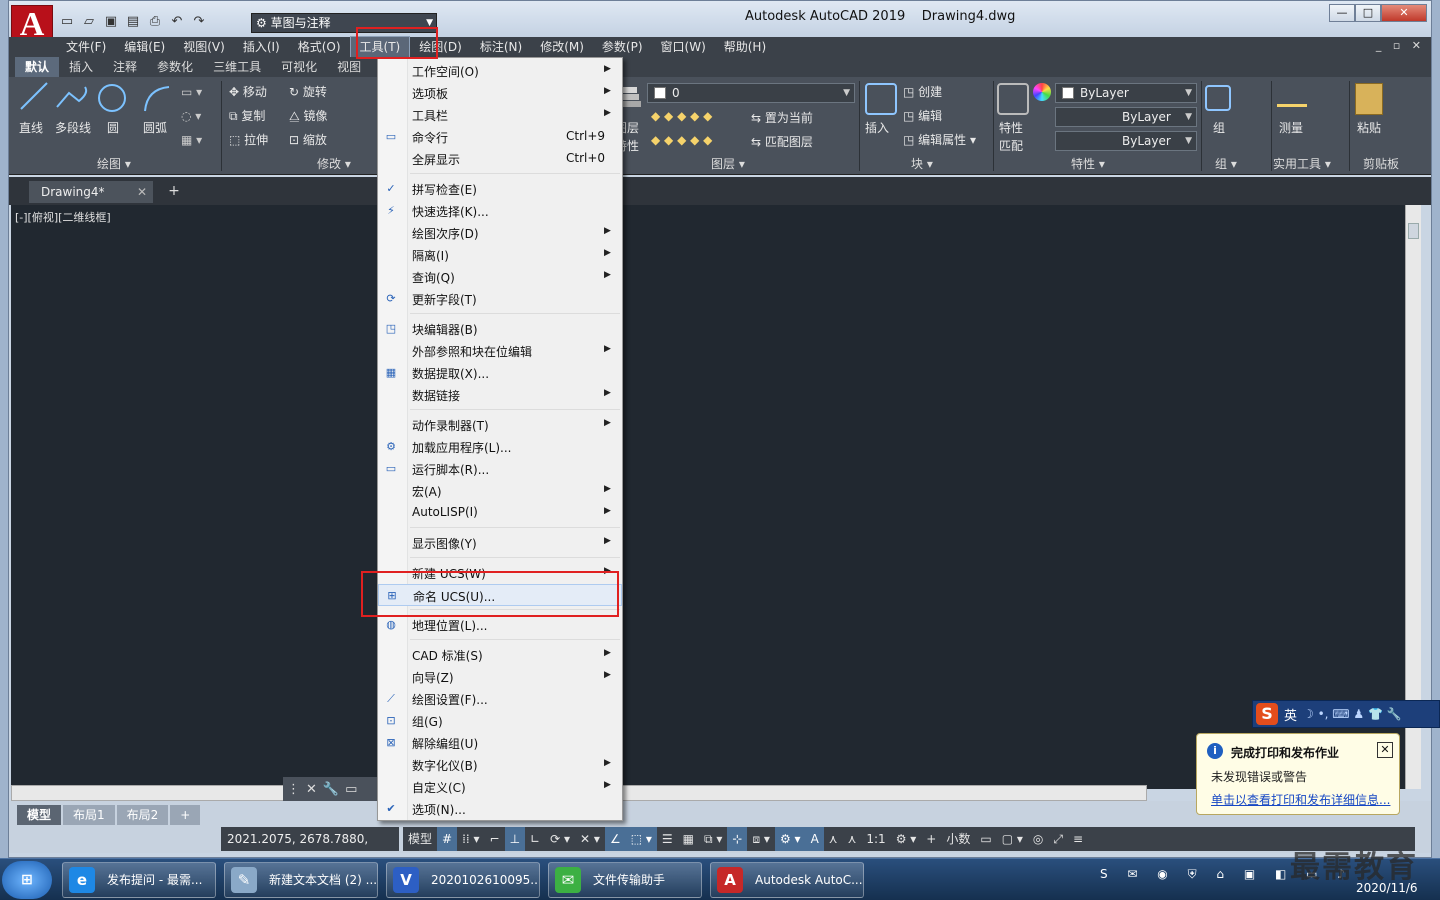 The image size is (1440, 900). I want to click on menu-item-4: 格式(O), so click(319, 47).